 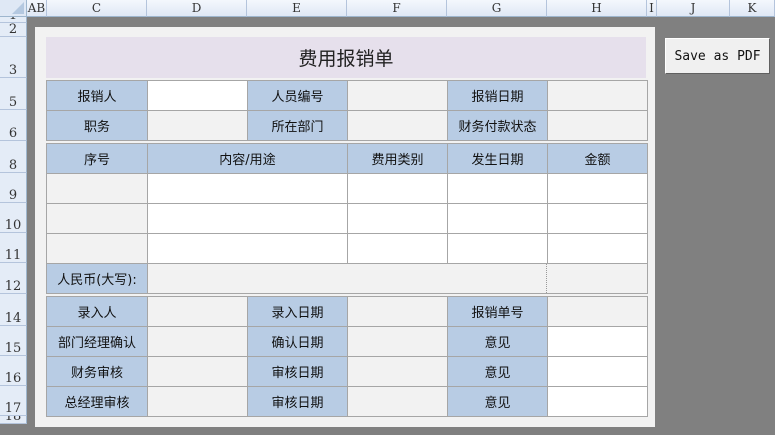 What do you see at coordinates (13, 341) in the screenshot?
I see `row-header-15: 15` at bounding box center [13, 341].